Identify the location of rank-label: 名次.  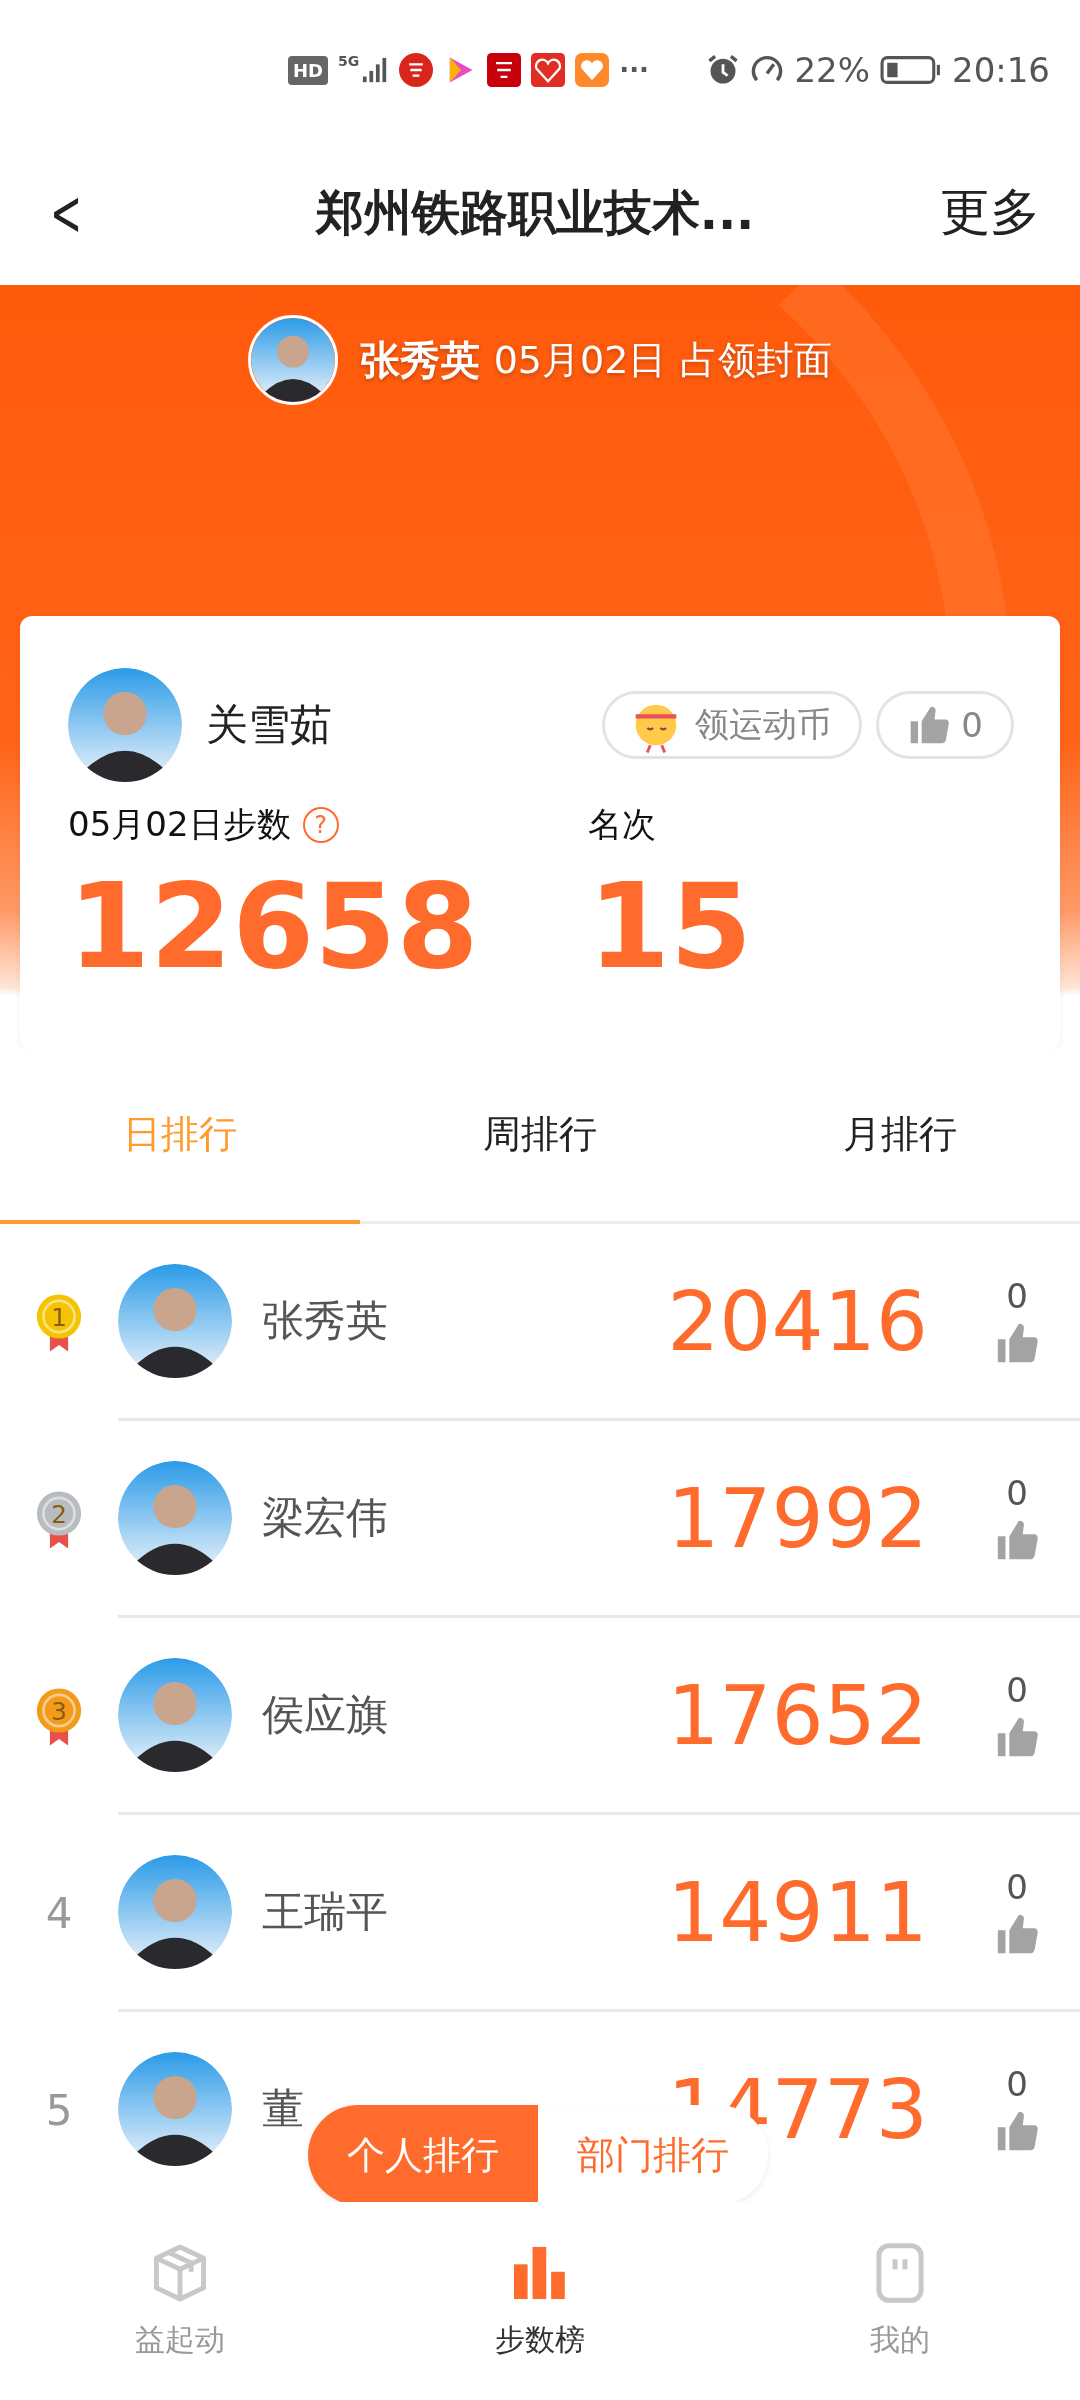
(622, 824).